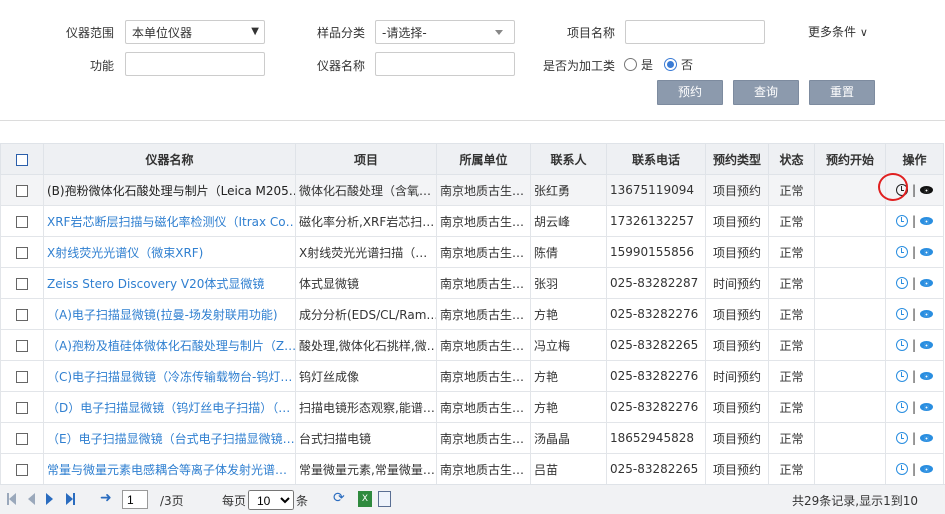 Image resolution: width=945 pixels, height=514 pixels. What do you see at coordinates (670, 64) in the screenshot?
I see `radio-no-circle` at bounding box center [670, 64].